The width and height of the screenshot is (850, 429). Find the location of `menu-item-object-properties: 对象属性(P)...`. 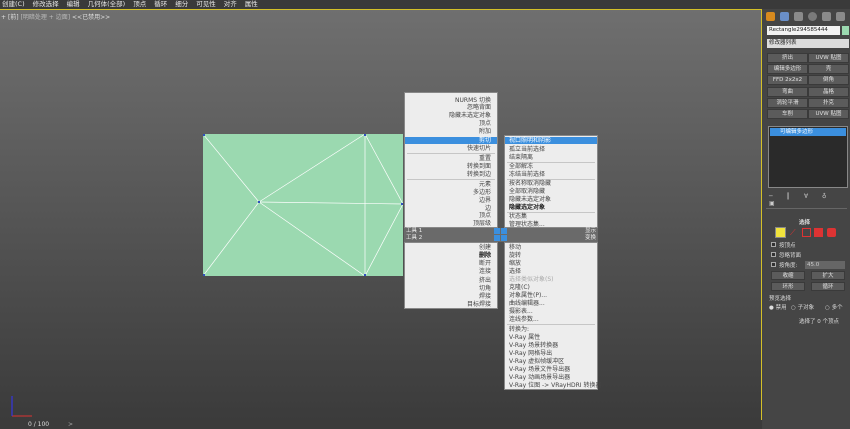

menu-item-object-properties: 对象属性(P)... is located at coordinates (528, 295).